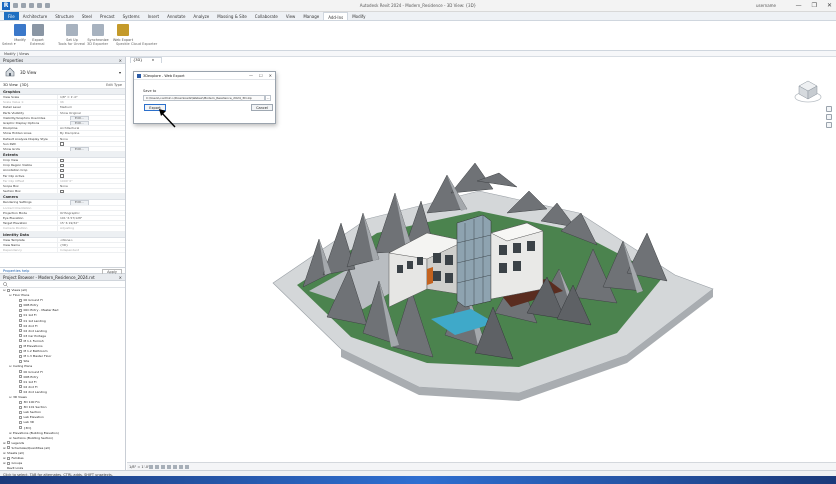  I want to click on minimize-button: —, so click(799, 5).